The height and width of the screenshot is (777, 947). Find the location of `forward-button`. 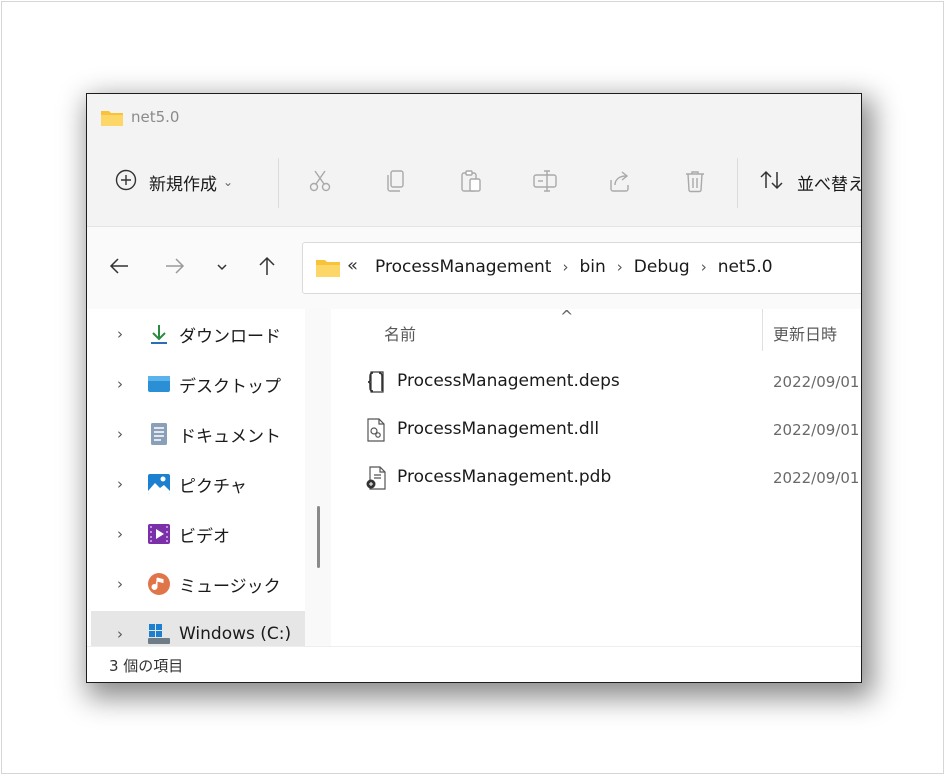

forward-button is located at coordinates (175, 268).